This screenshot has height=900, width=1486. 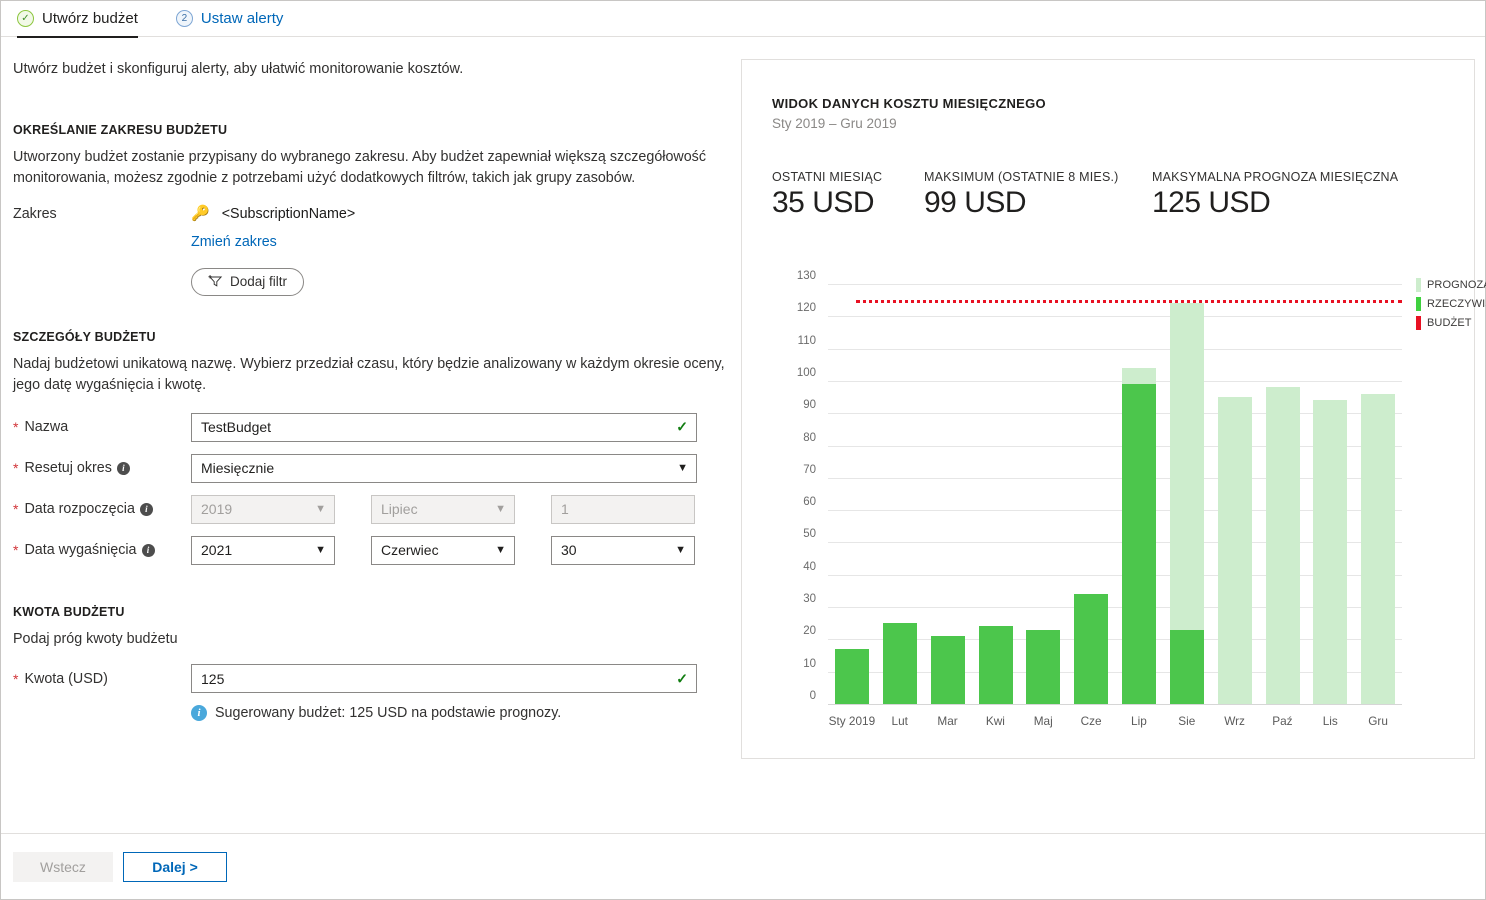 I want to click on start-day-cell: 1, so click(x=623, y=509).